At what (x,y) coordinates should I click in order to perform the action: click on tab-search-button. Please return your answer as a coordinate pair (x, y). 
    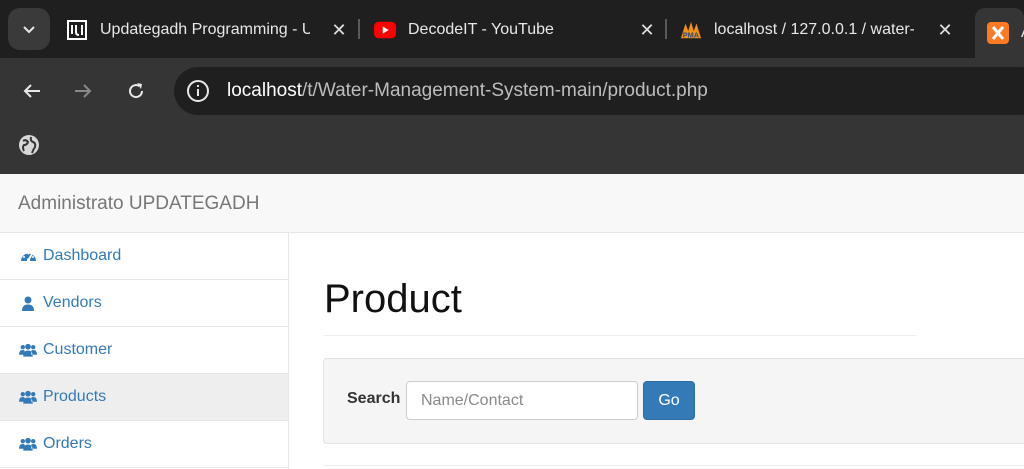
    Looking at the image, I should click on (29, 29).